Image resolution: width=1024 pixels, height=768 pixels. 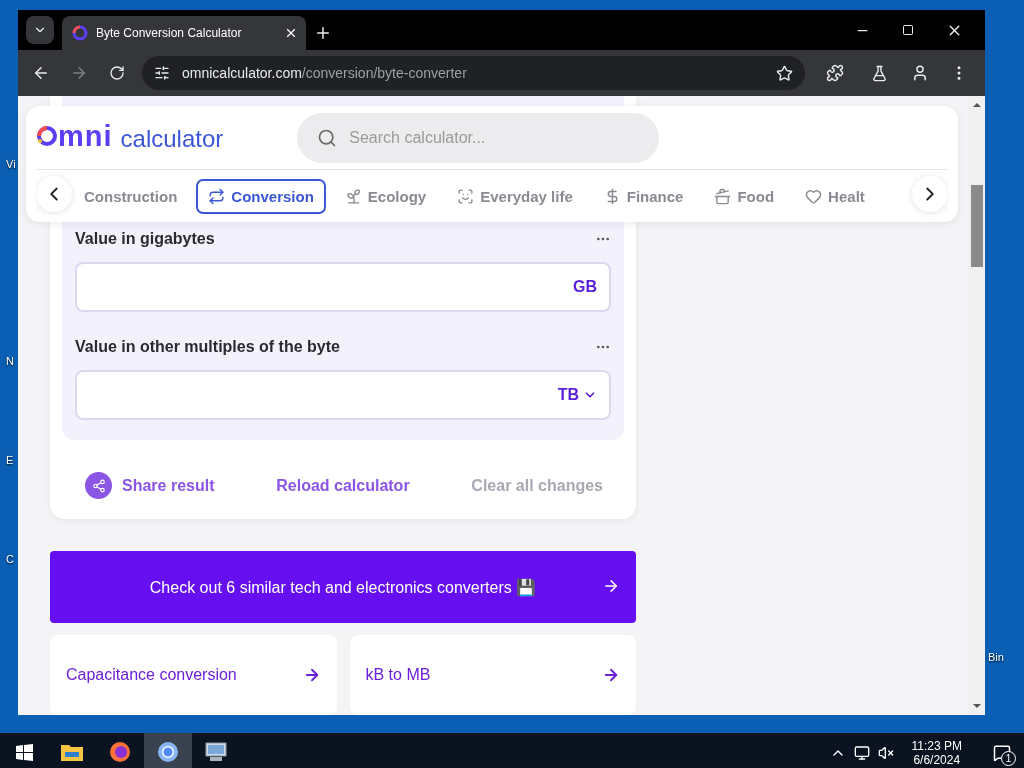 What do you see at coordinates (162, 73) in the screenshot?
I see `site-info-icon` at bounding box center [162, 73].